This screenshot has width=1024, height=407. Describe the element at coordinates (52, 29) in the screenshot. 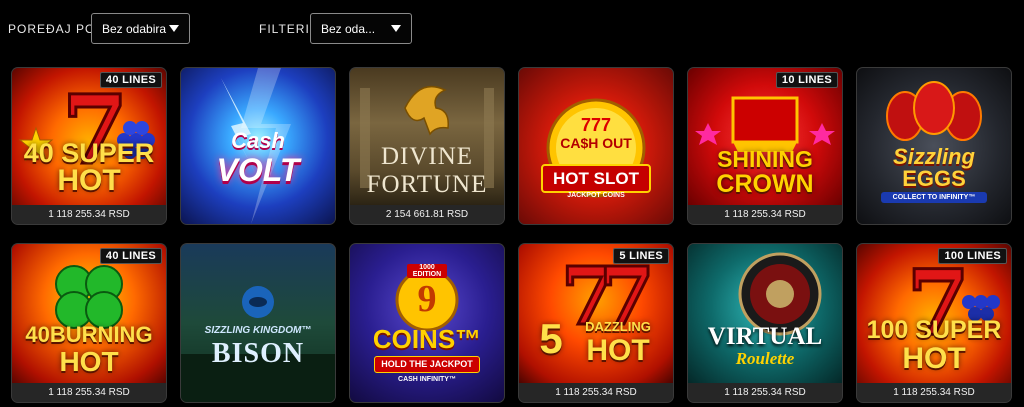

I see `sort-label: POREĐAJ PO` at that location.